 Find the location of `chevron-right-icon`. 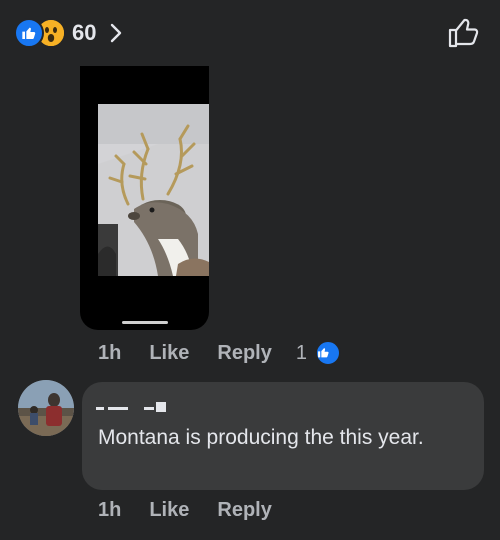

chevron-right-icon is located at coordinates (116, 33).